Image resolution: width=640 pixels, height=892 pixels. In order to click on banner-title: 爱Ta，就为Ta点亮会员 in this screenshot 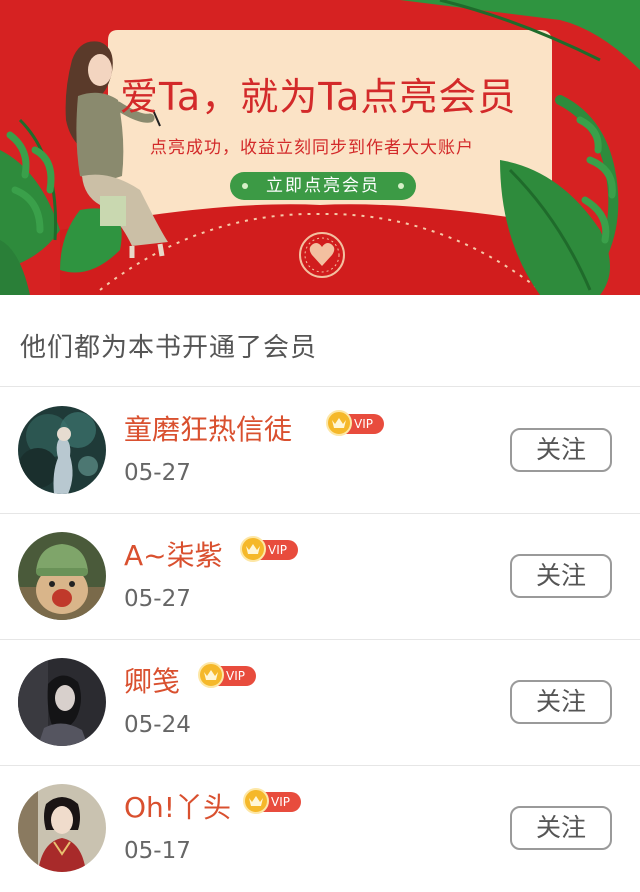, I will do `click(318, 97)`.